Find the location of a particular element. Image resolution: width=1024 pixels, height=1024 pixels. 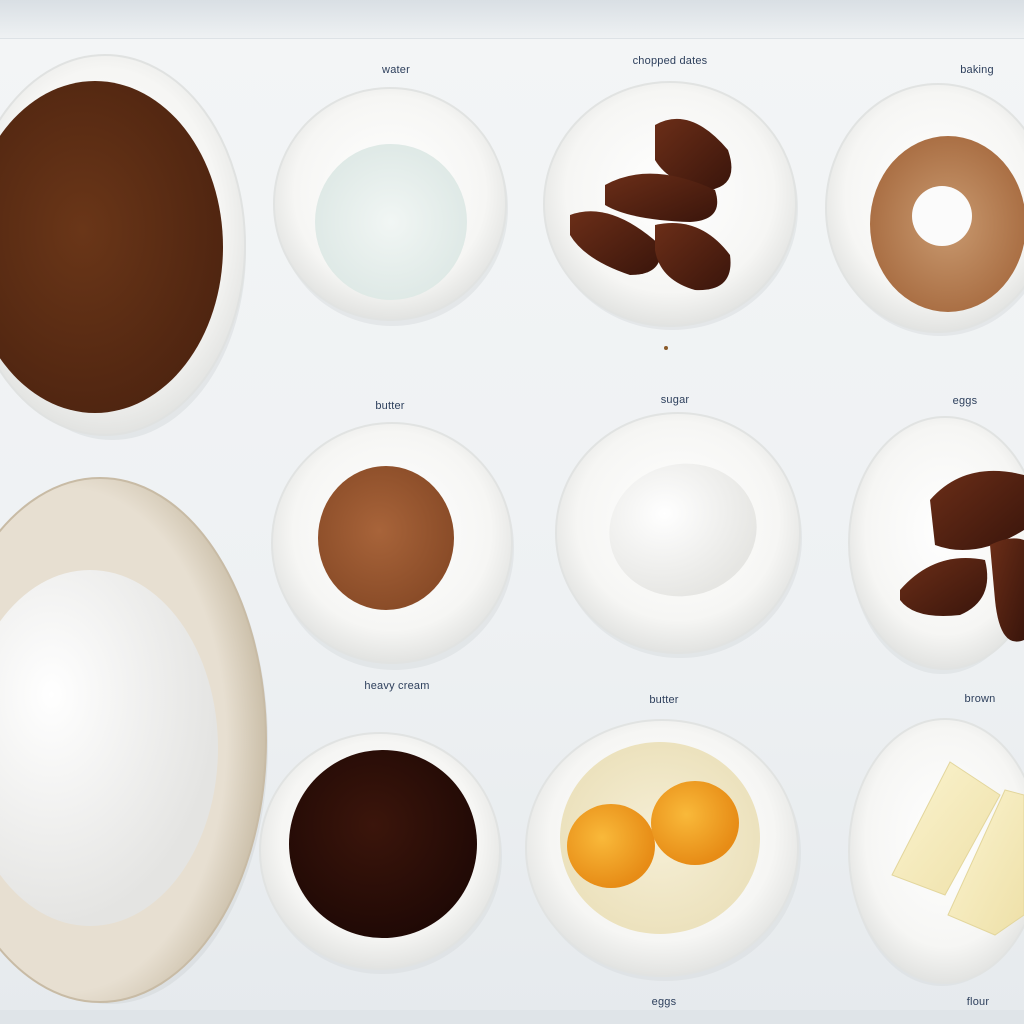

label-sugar: sugar is located at coordinates (675, 400).